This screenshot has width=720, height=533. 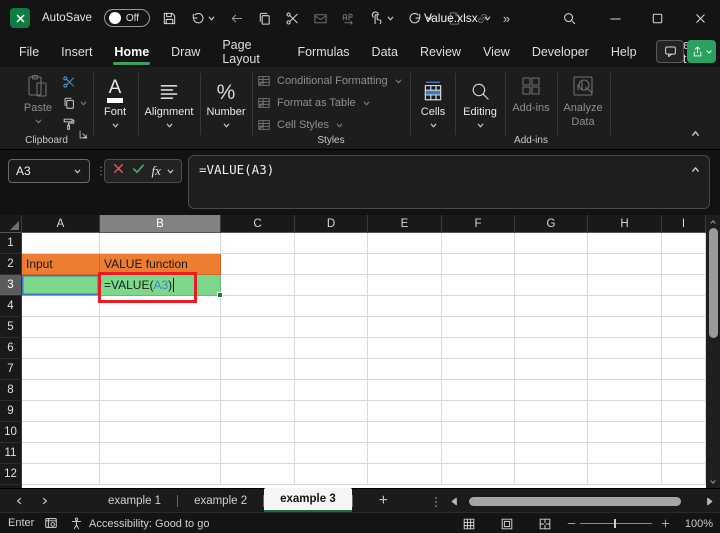 What do you see at coordinates (625, 369) in the screenshot?
I see `cell-H7` at bounding box center [625, 369].